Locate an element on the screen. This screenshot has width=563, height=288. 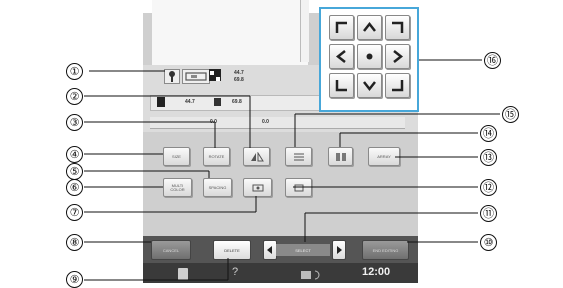
callout-13: ⑬ is located at coordinates (488, 157).